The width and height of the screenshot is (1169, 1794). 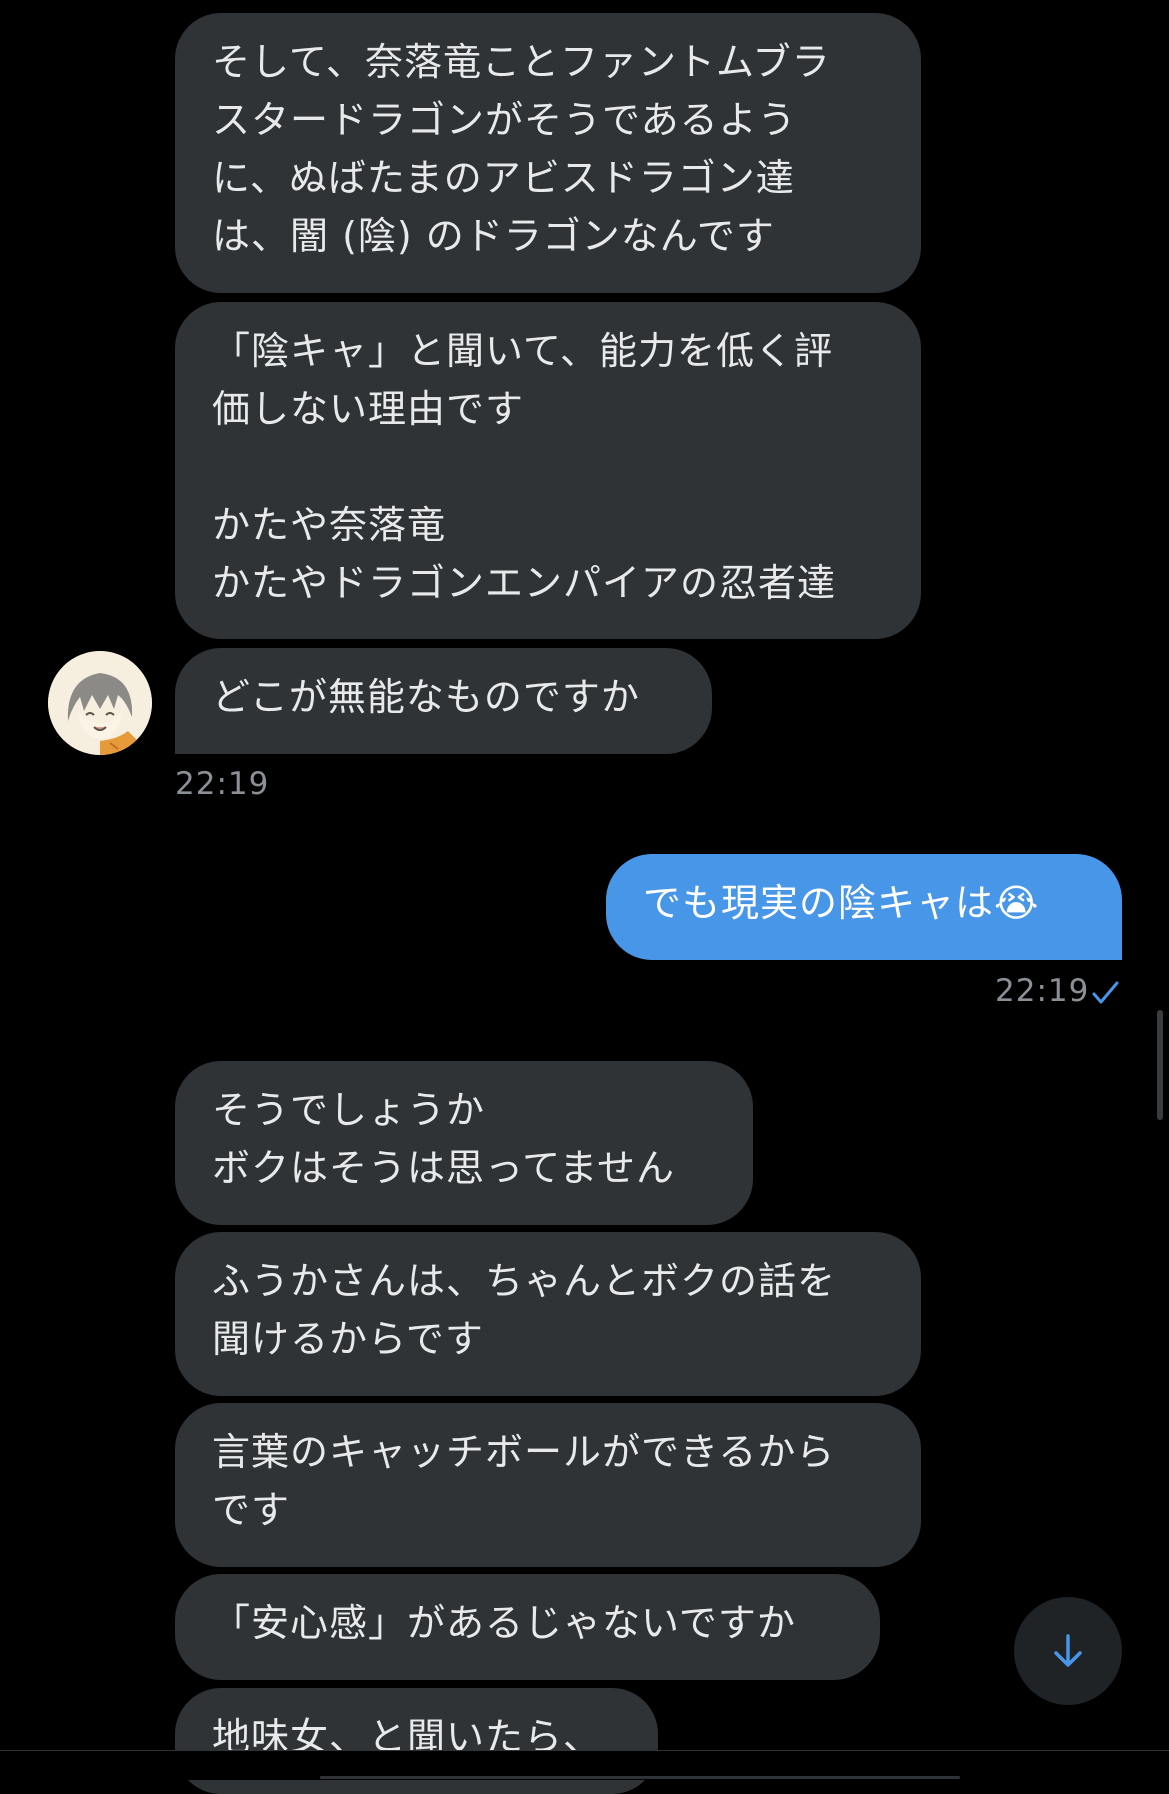 I want to click on message-incoming: ふうかさんは、ちゃんとボクの話を 聞けるからです, so click(x=548, y=1314).